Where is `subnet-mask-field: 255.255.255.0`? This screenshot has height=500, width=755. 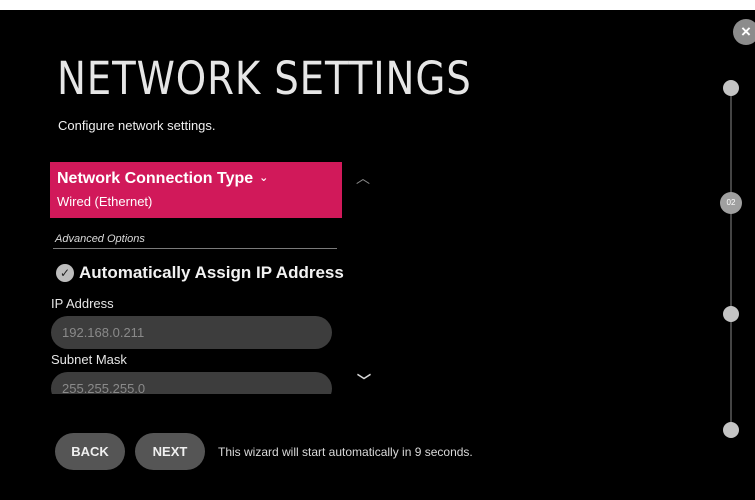
subnet-mask-field: 255.255.255.0 is located at coordinates (191, 383).